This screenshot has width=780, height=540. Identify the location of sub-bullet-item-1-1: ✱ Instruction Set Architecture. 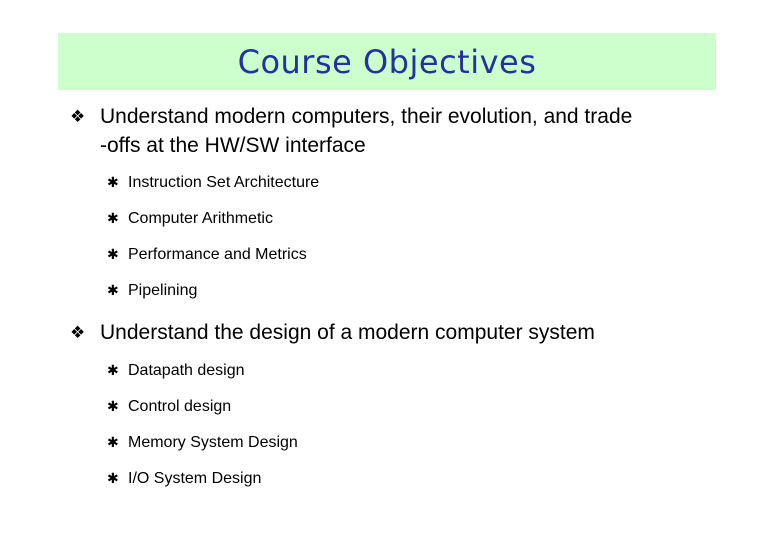
(390, 183).